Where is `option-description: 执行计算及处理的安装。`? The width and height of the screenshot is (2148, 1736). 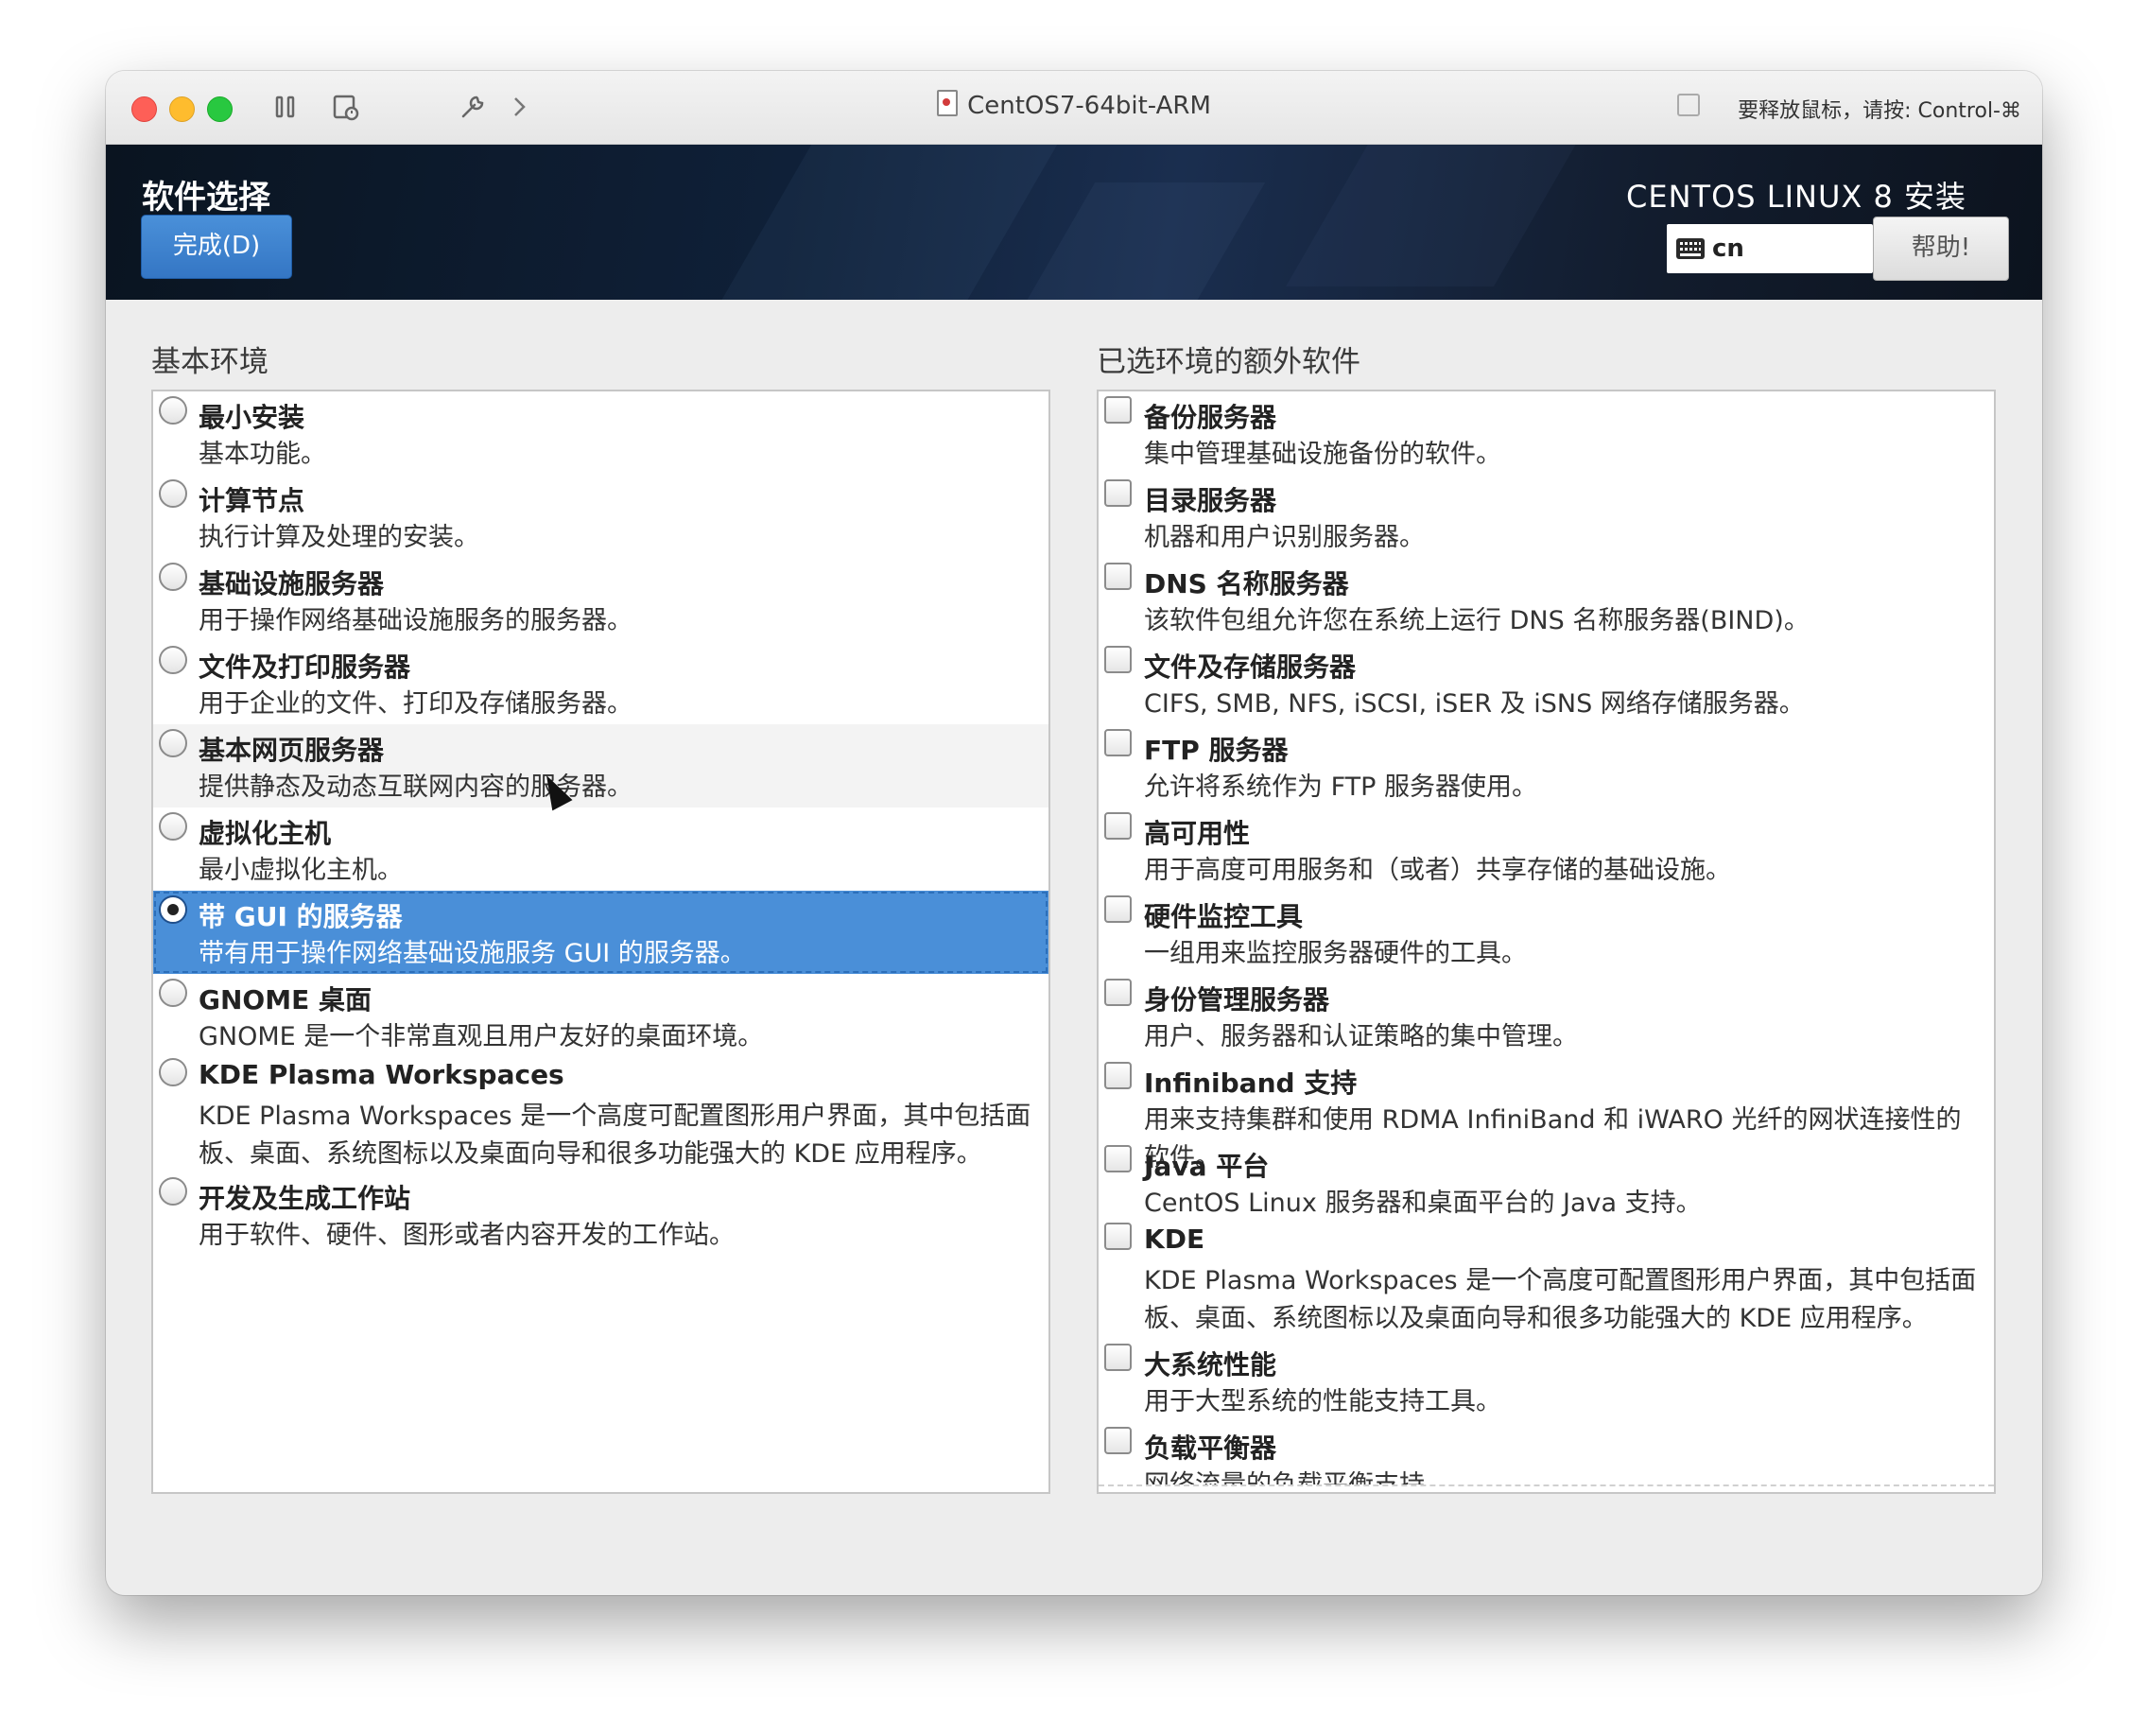 option-description: 执行计算及处理的安装。 is located at coordinates (339, 537).